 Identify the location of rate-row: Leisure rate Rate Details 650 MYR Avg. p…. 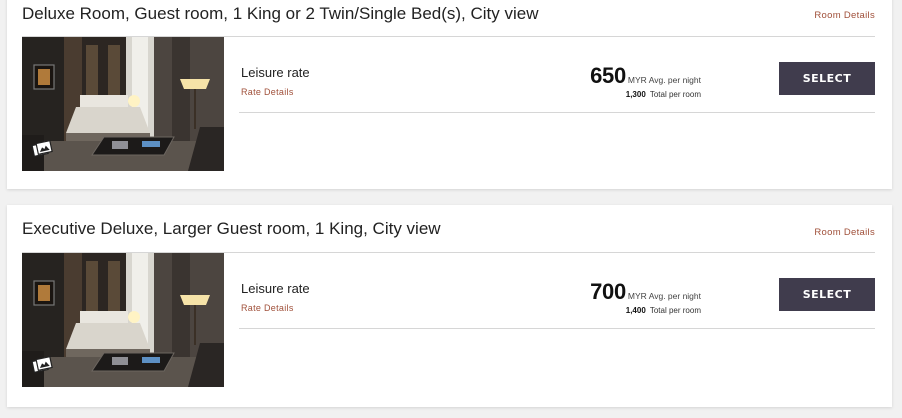
(557, 75).